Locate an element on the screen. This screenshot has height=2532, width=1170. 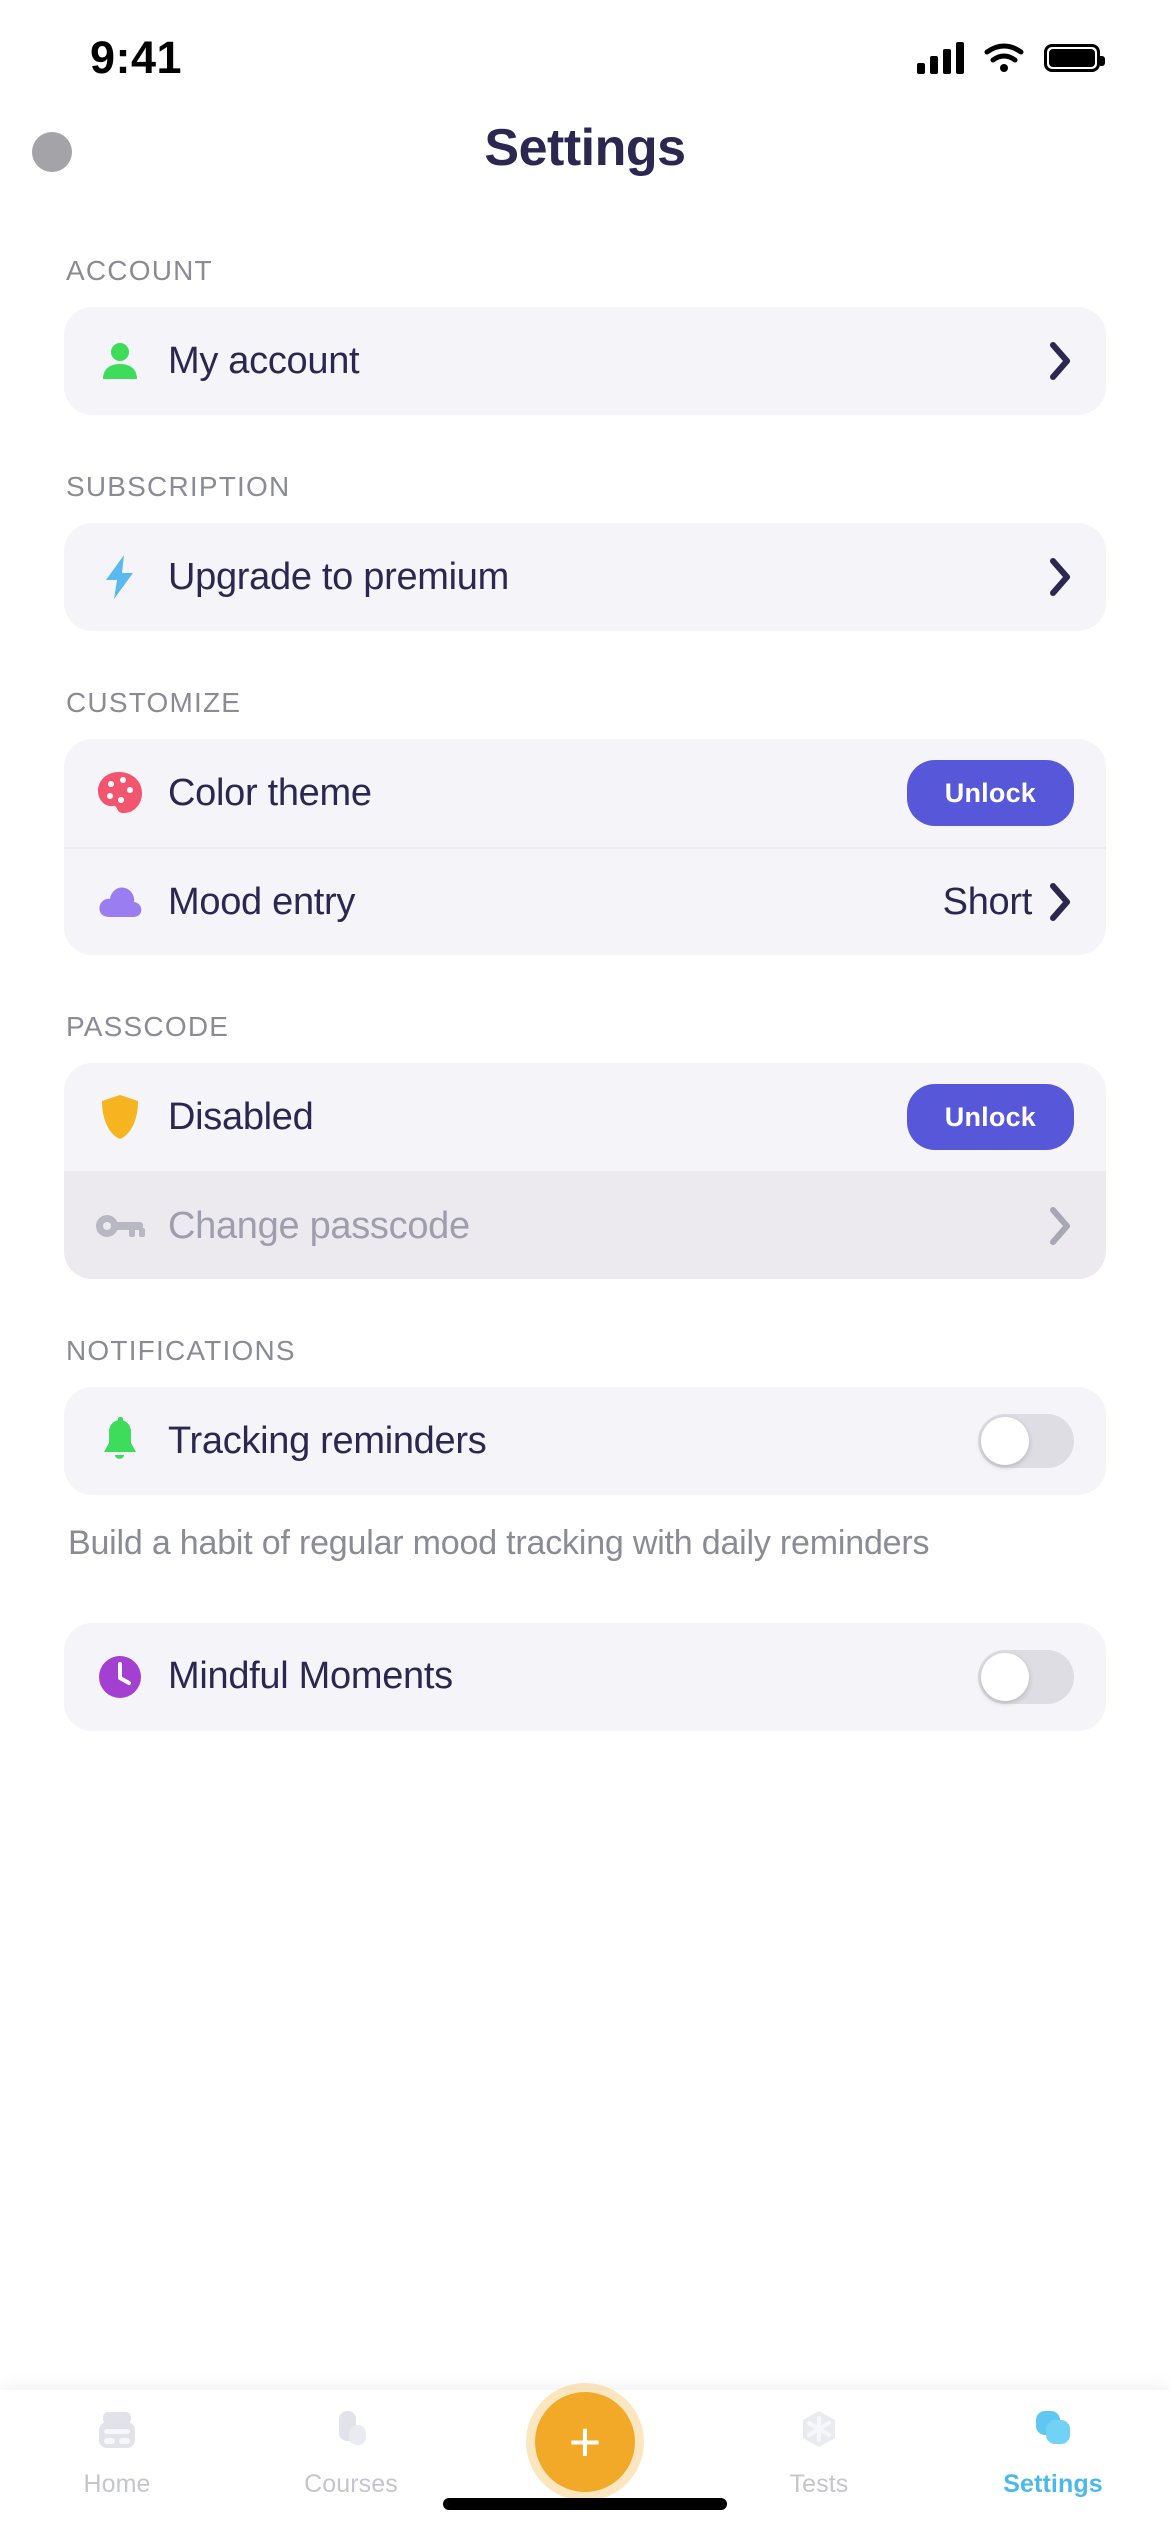
add-entry-fab: + is located at coordinates (585, 2442).